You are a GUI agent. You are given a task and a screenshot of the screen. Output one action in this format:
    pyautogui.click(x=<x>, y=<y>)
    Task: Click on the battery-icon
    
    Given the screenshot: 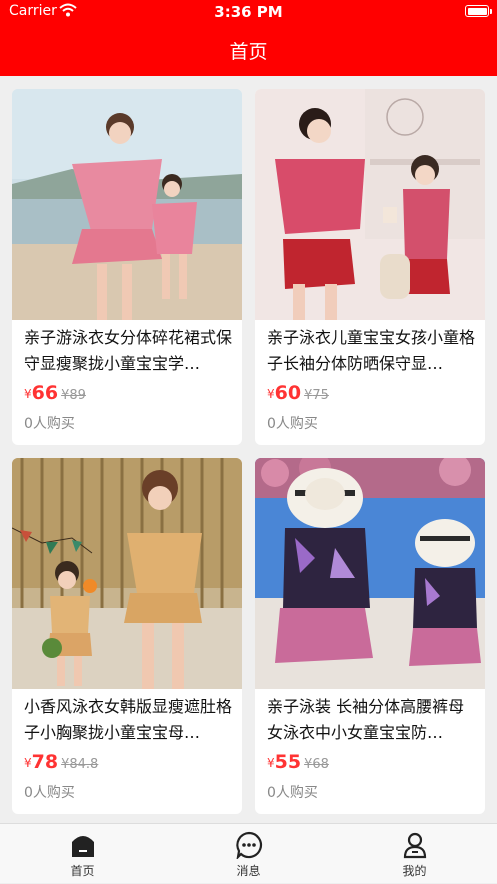 What is the action you would take?
    pyautogui.click(x=477, y=11)
    